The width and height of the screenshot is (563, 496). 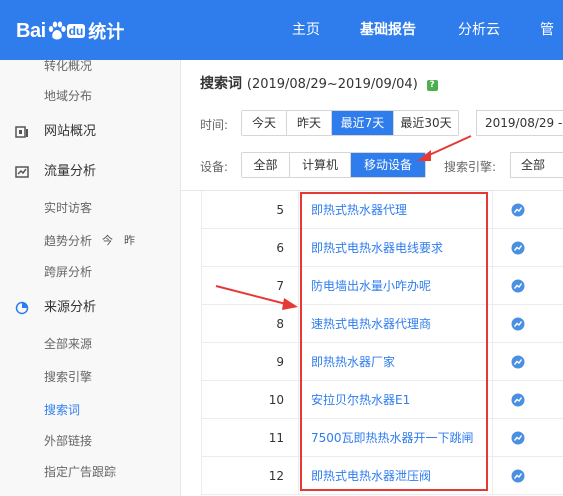 What do you see at coordinates (90, 472) in the screenshot?
I see `sidebar-item-ad-tracking: 指定广告跟踪` at bounding box center [90, 472].